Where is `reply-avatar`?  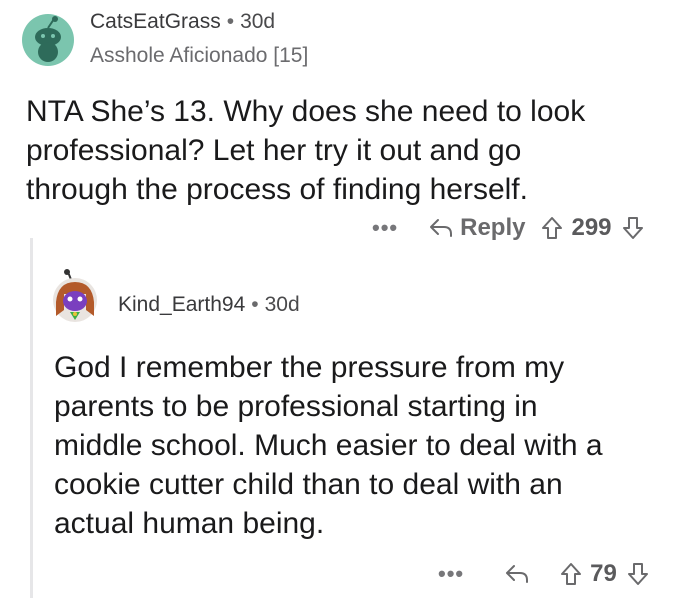 reply-avatar is located at coordinates (75, 297).